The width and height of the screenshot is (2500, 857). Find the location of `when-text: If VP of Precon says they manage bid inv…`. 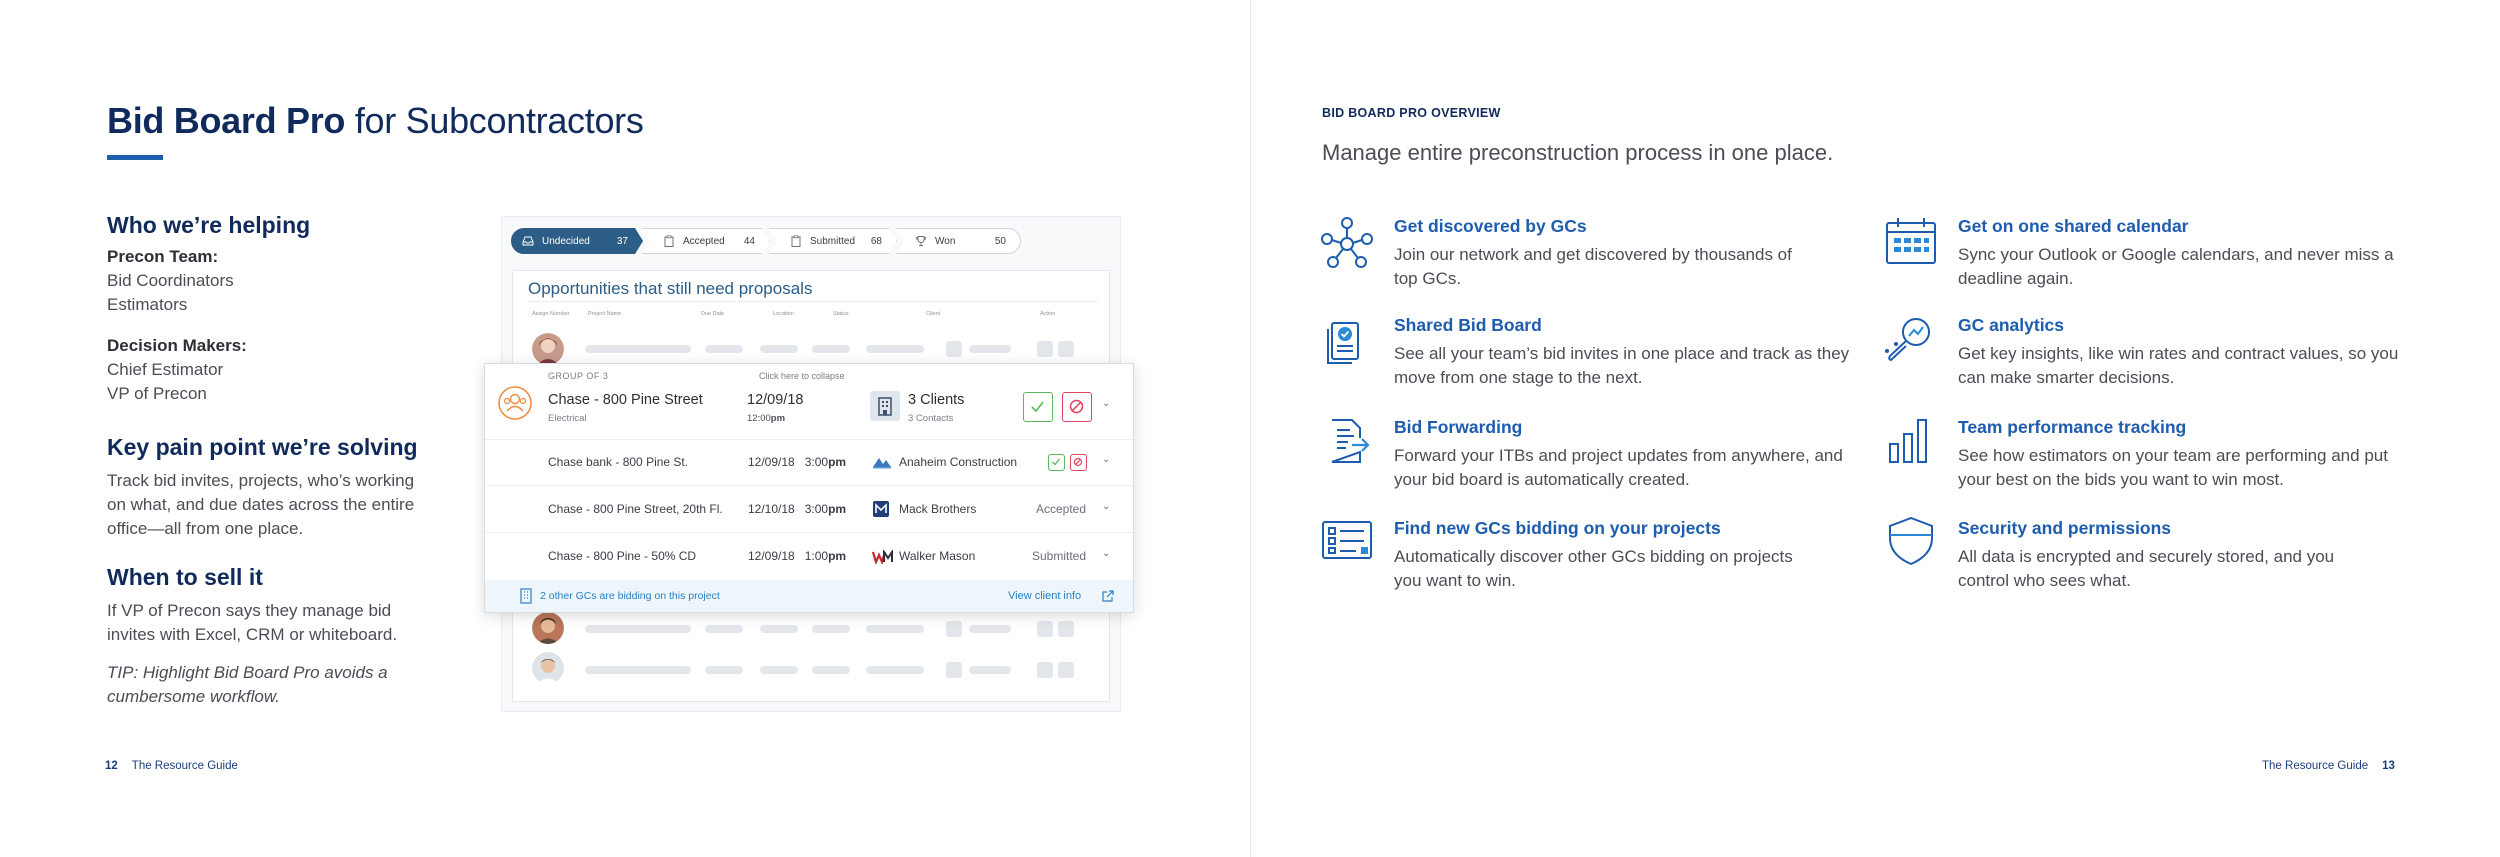

when-text: If VP of Precon says they manage bid inv… is located at coordinates (252, 622).